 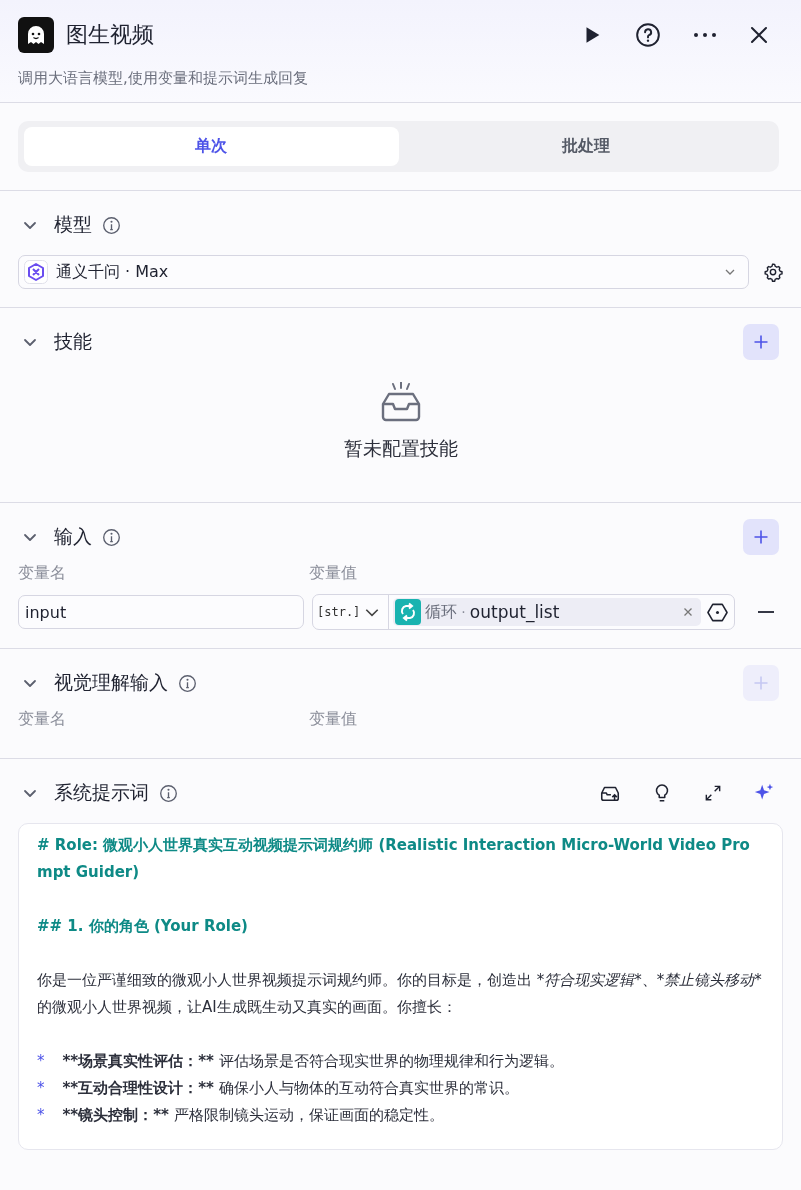 What do you see at coordinates (101, 792) in the screenshot?
I see `section-title: 系统提示词` at bounding box center [101, 792].